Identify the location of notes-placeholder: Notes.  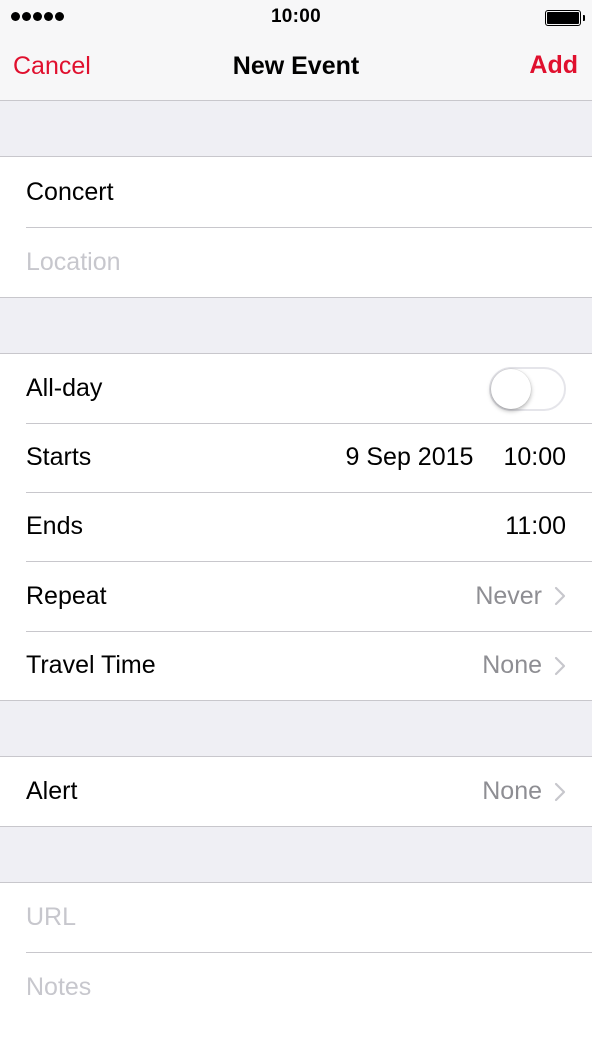
(59, 987).